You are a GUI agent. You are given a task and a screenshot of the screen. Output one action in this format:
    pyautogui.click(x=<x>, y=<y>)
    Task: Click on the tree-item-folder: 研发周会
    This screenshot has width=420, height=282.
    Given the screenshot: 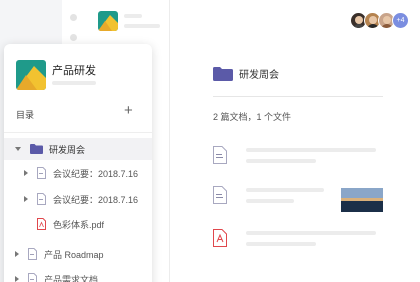 What is the action you would take?
    pyautogui.click(x=78, y=149)
    